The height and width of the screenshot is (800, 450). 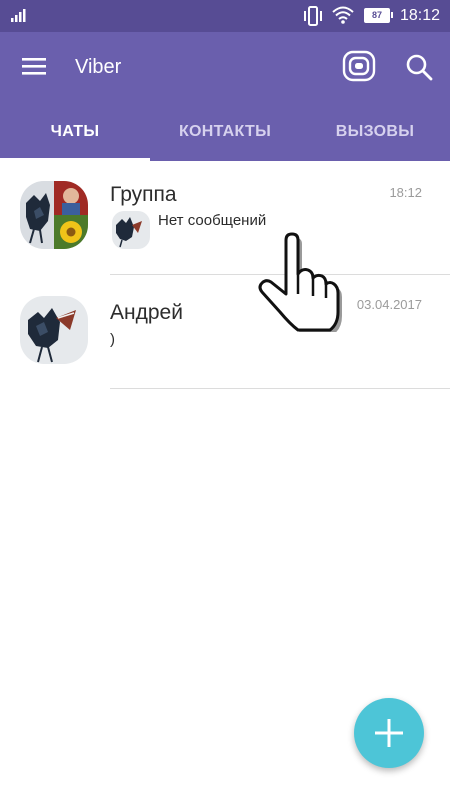 I want to click on chat-name: Группа, so click(x=143, y=194).